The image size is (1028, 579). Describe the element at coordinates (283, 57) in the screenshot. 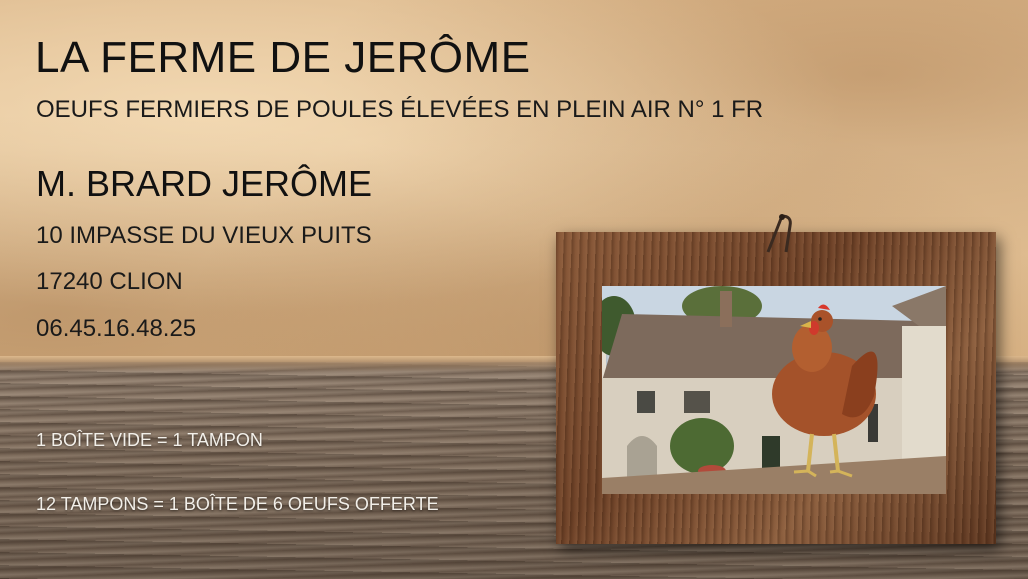

I see `farm-title: LA FERME DE JERÔME` at that location.